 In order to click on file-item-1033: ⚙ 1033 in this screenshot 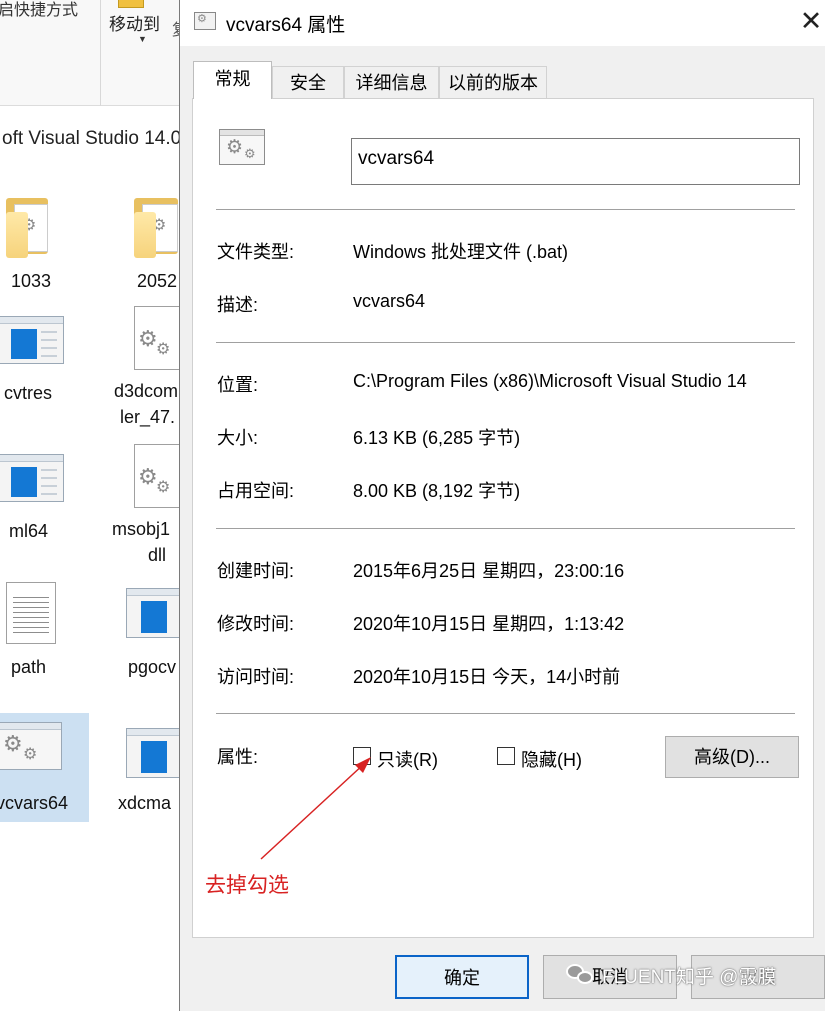, I will do `click(45, 242)`.